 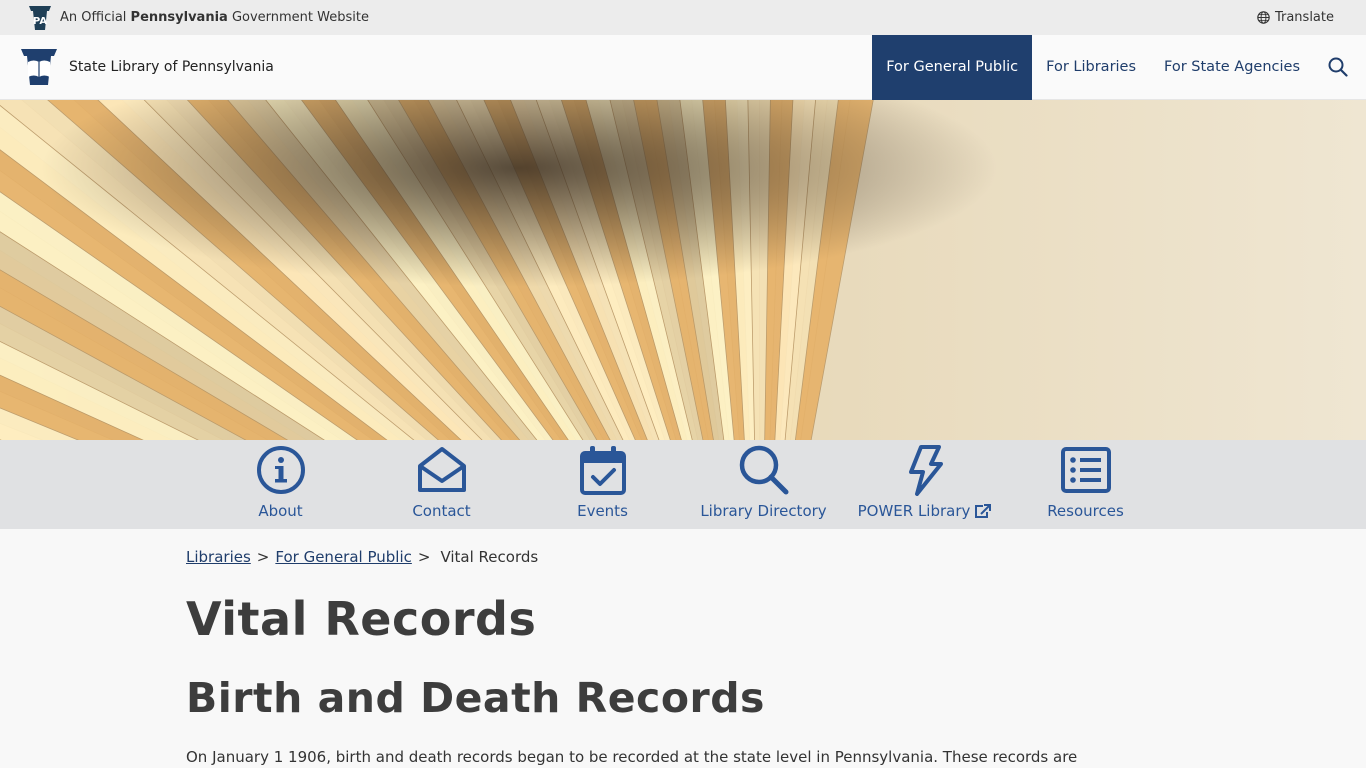 What do you see at coordinates (1085, 470) in the screenshot?
I see `list-icon` at bounding box center [1085, 470].